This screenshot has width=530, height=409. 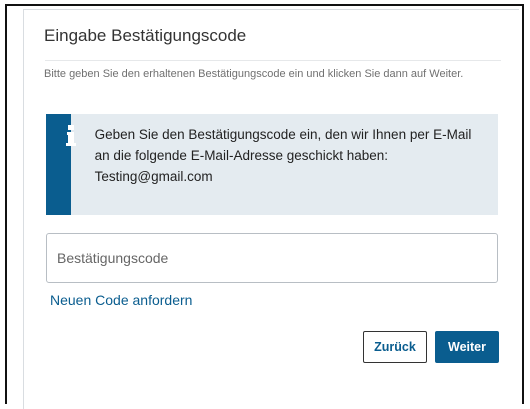 I want to click on title-divider, so click(x=273, y=60).